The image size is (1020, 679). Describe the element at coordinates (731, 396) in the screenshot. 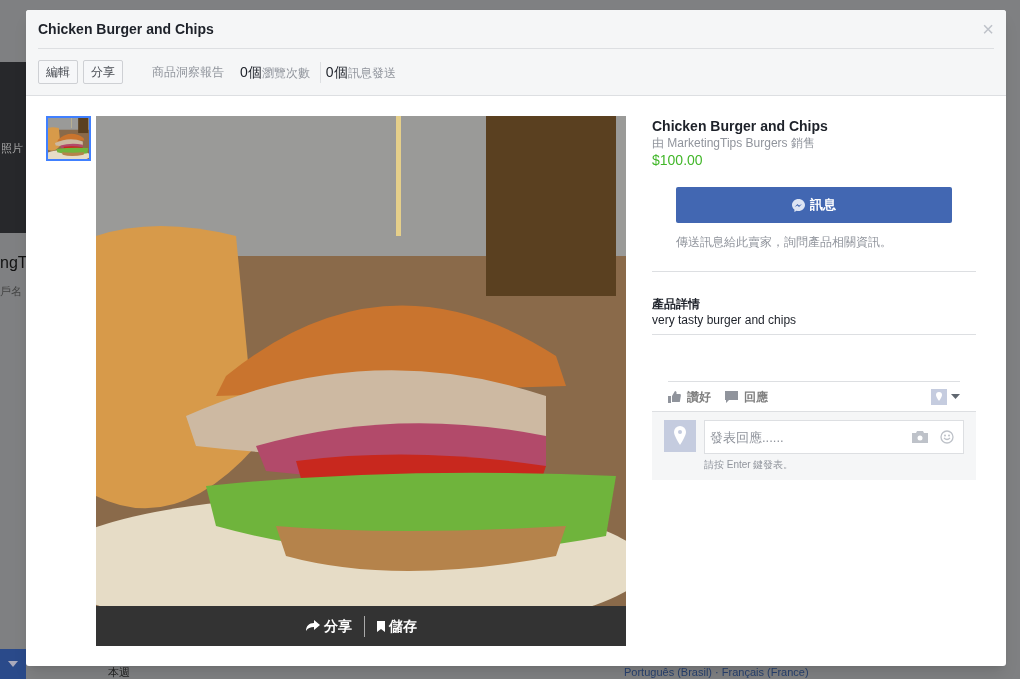

I see `speech-bubble-icon` at that location.